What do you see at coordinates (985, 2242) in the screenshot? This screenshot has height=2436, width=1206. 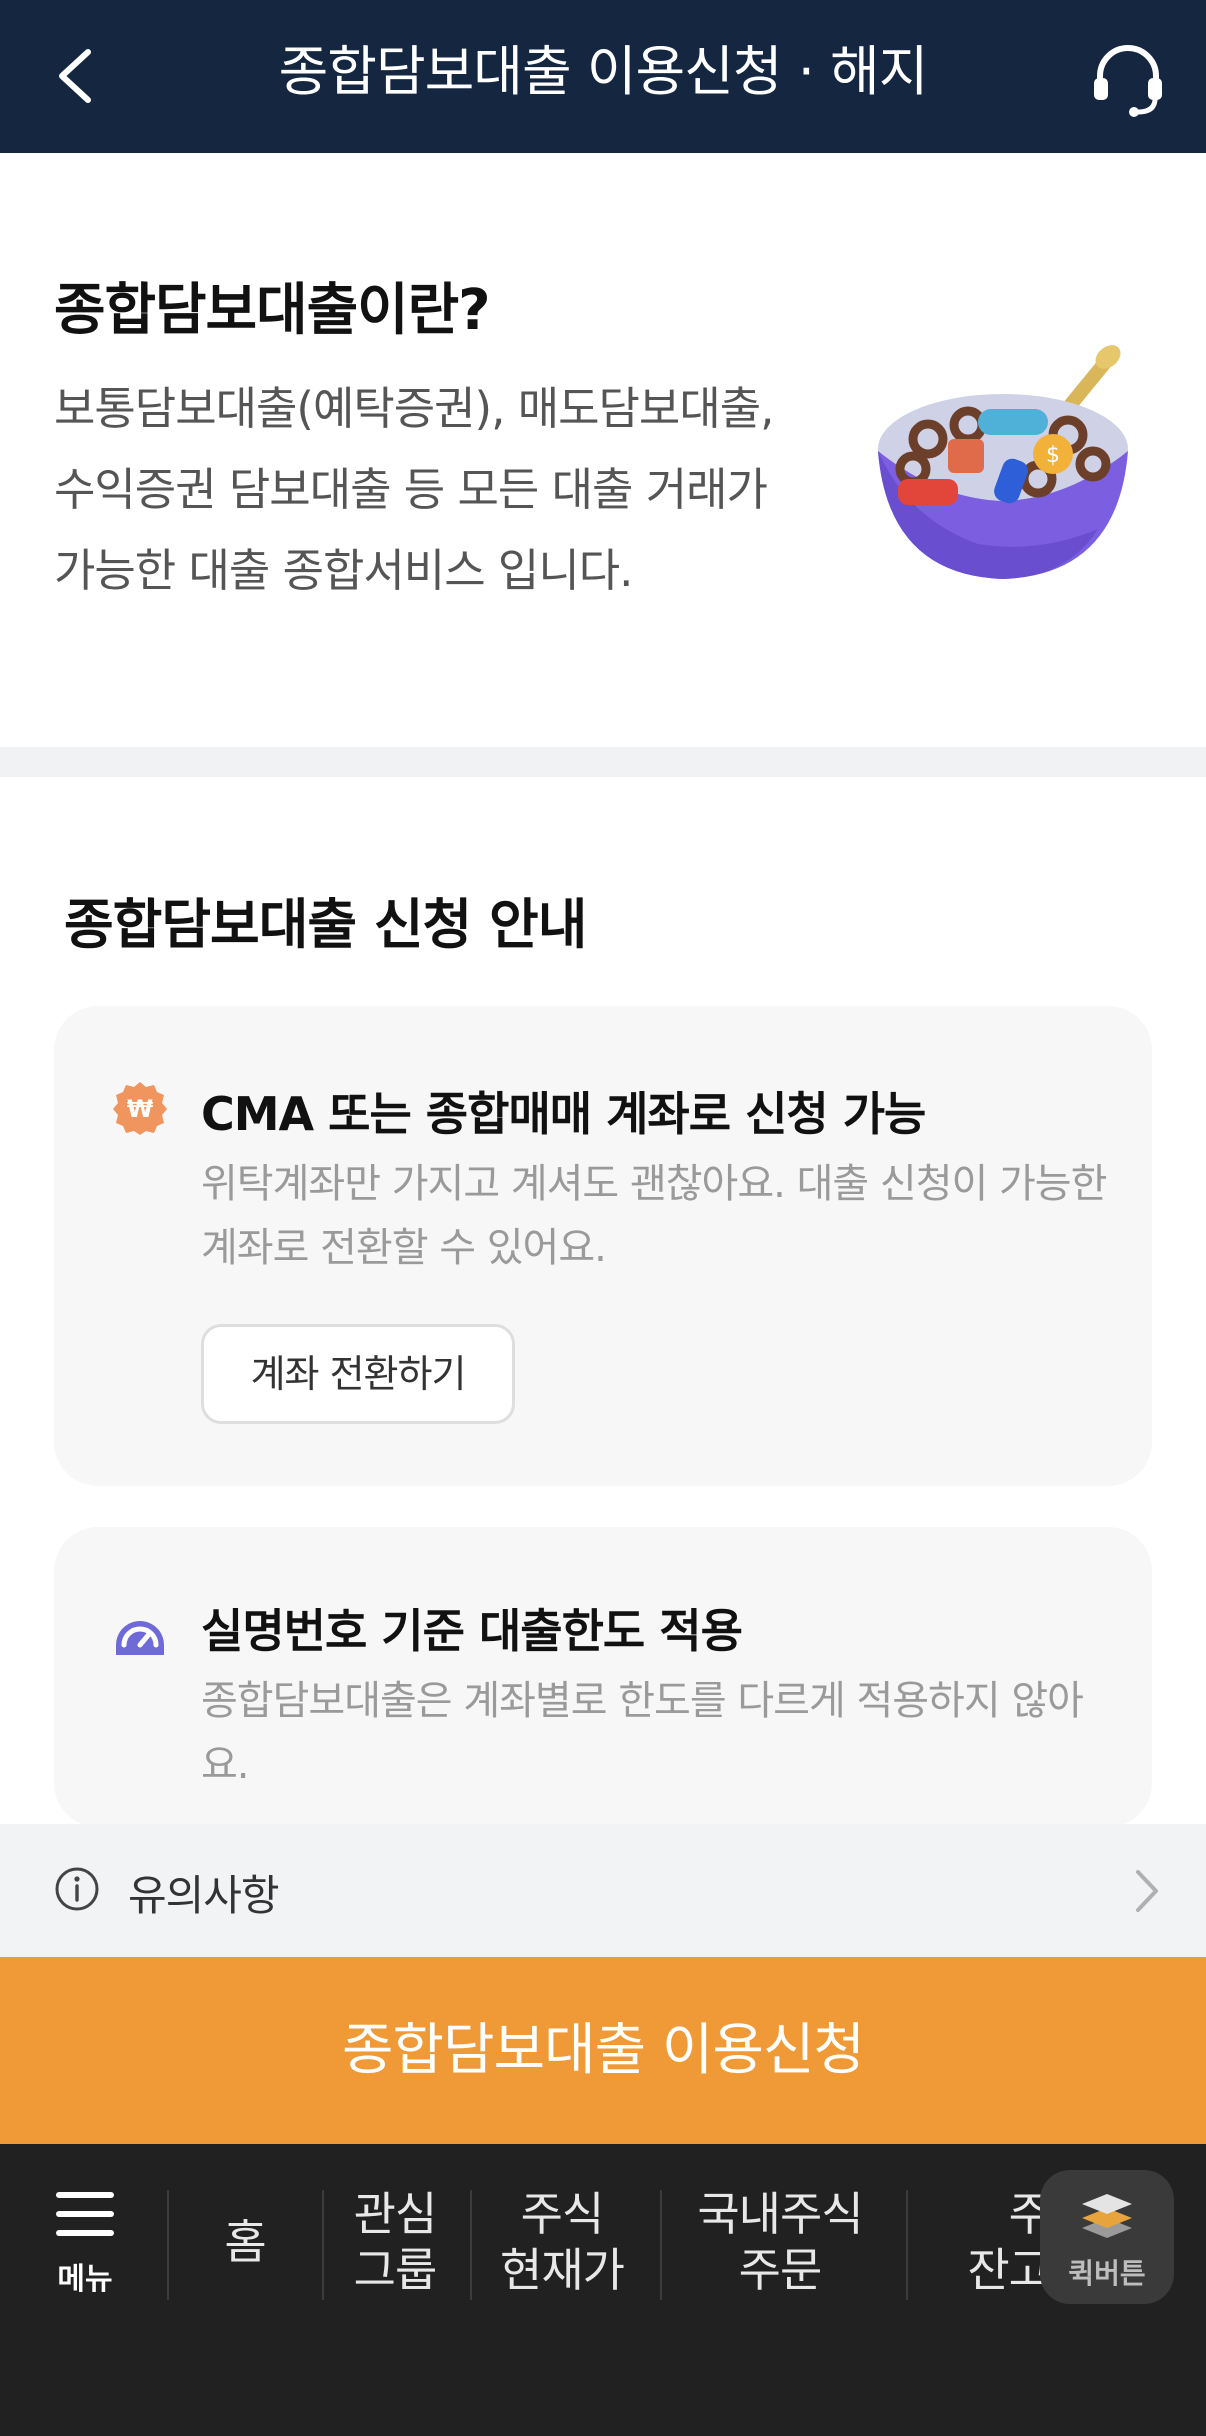 I see `nav-item-balance: 주 잔고` at bounding box center [985, 2242].